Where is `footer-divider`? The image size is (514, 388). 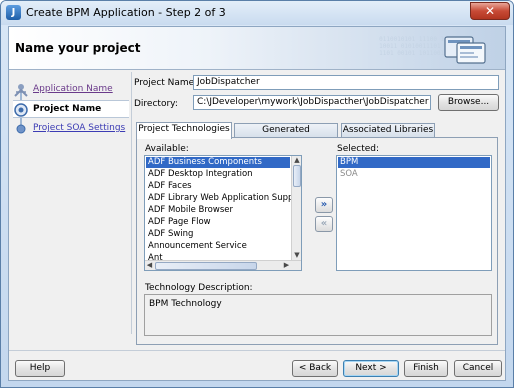
footer-divider is located at coordinates (257, 350).